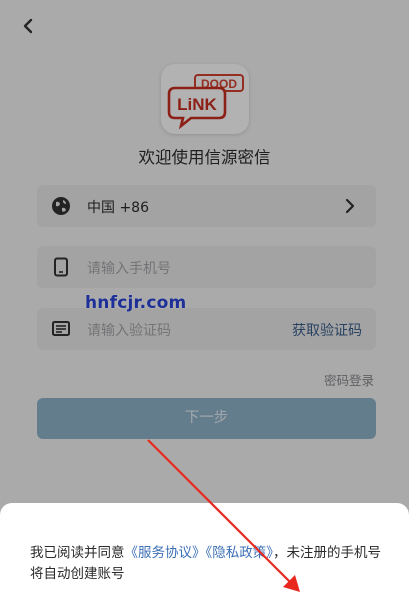 The width and height of the screenshot is (409, 601). What do you see at coordinates (207, 564) in the screenshot?
I see `agreement-text: 我已阅读并同意《服务协议》《隐私政策》，未注册的手机号将自动创建账号` at bounding box center [207, 564].